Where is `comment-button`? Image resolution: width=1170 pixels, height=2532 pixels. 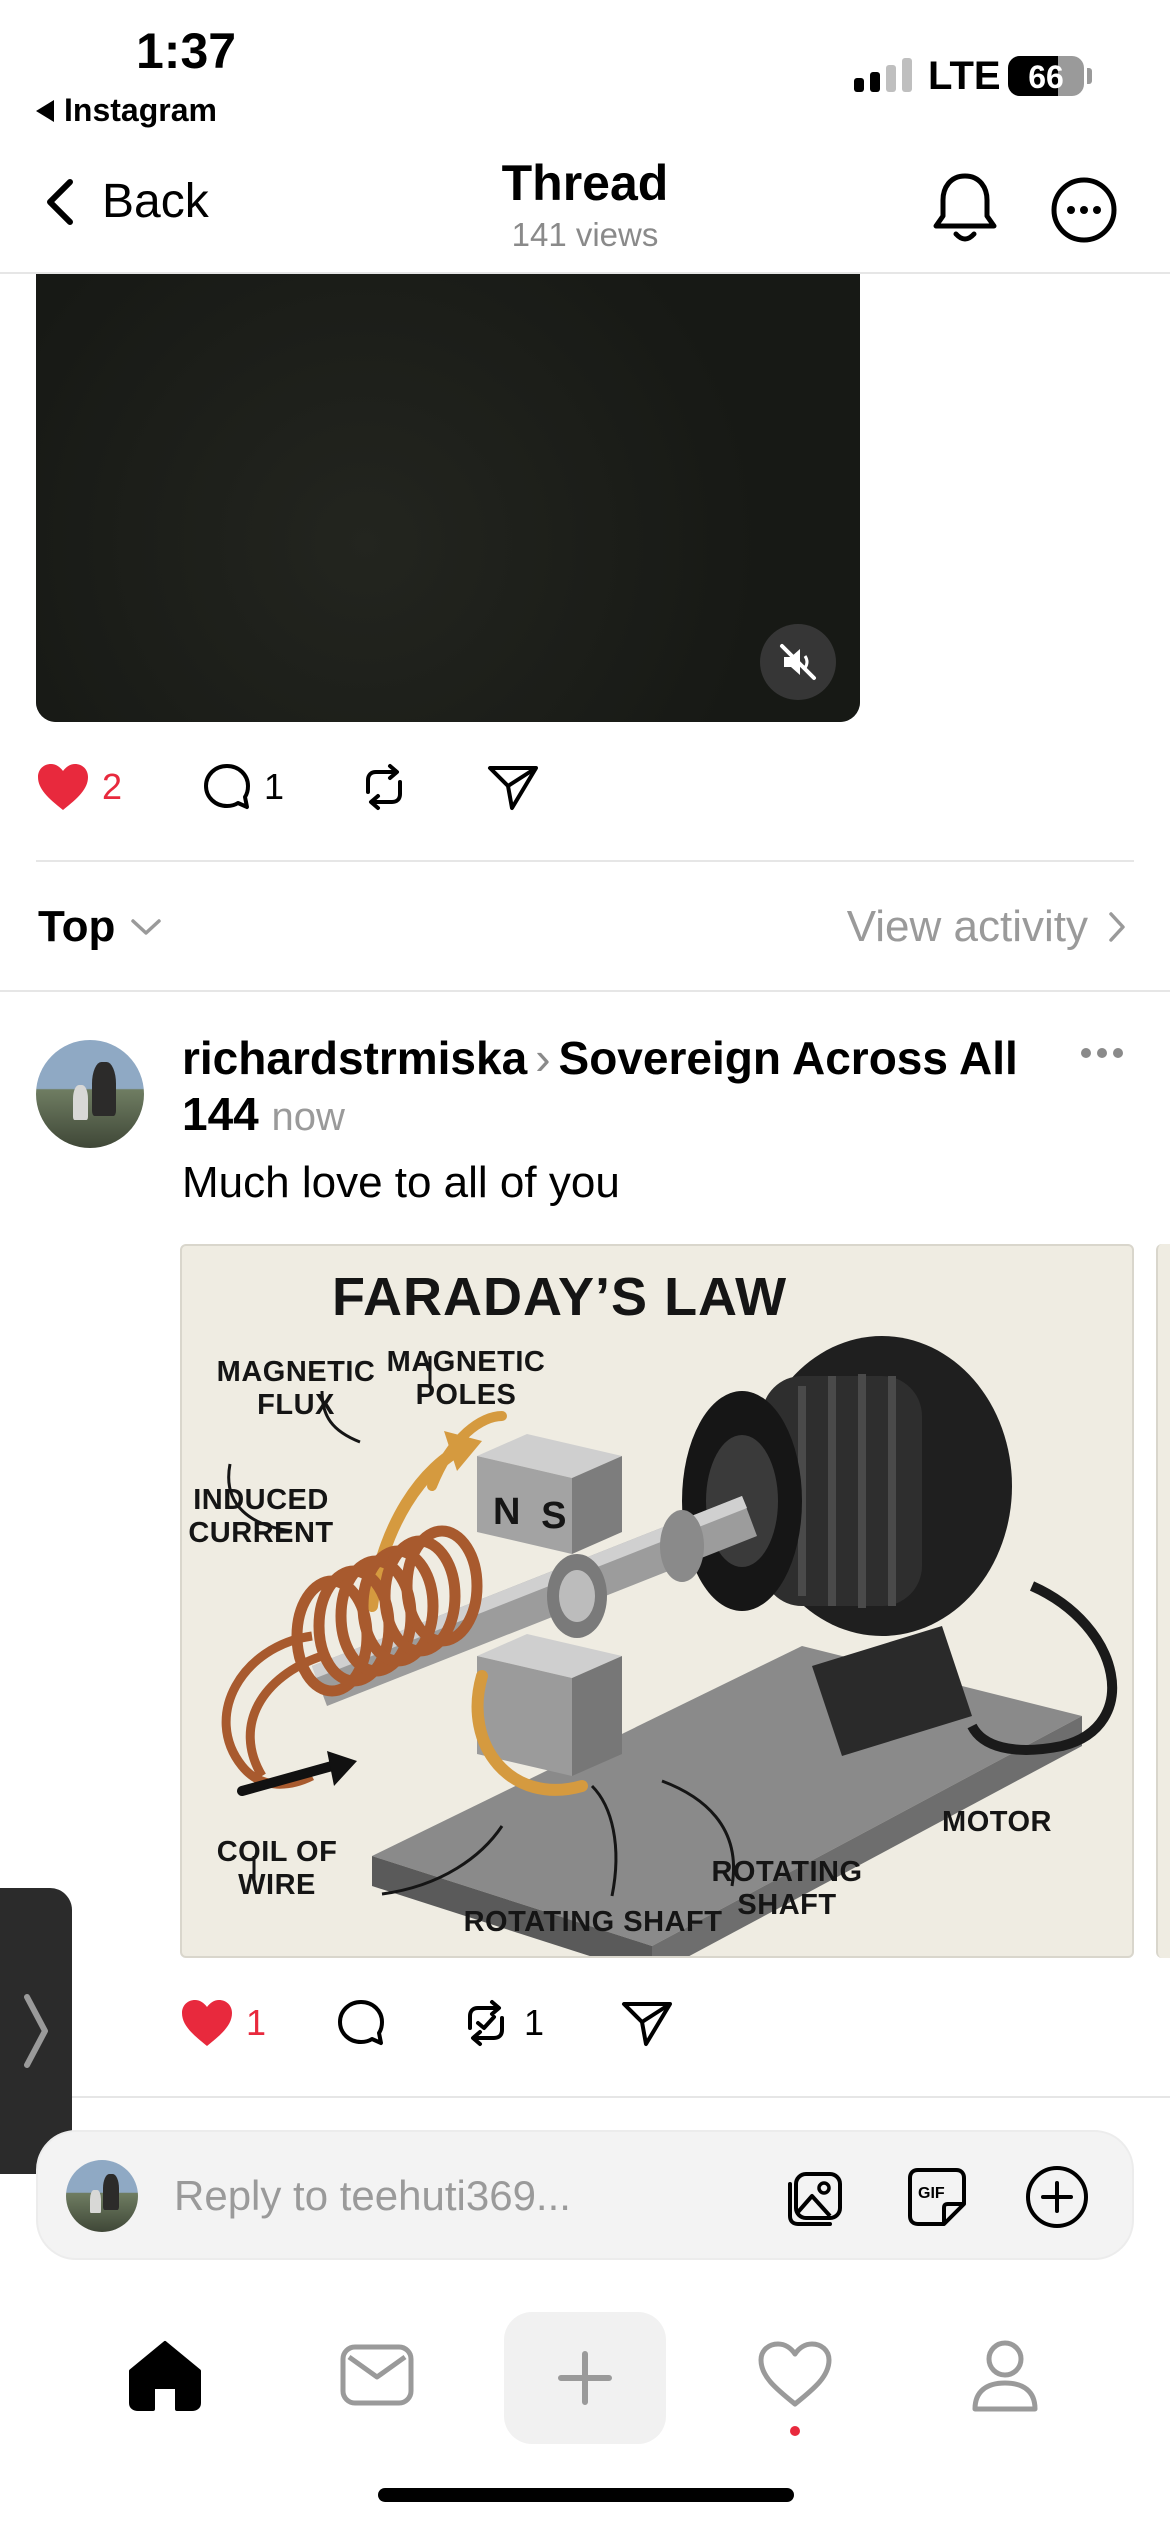 comment-button is located at coordinates (398, 2023).